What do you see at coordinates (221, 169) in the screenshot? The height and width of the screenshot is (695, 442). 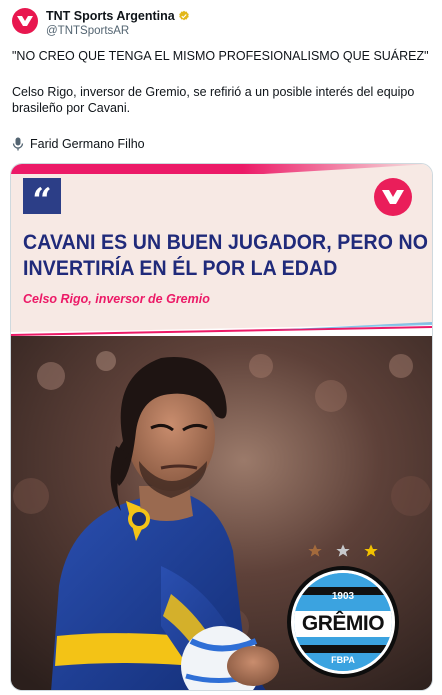 I see `banner-top-stripe` at bounding box center [221, 169].